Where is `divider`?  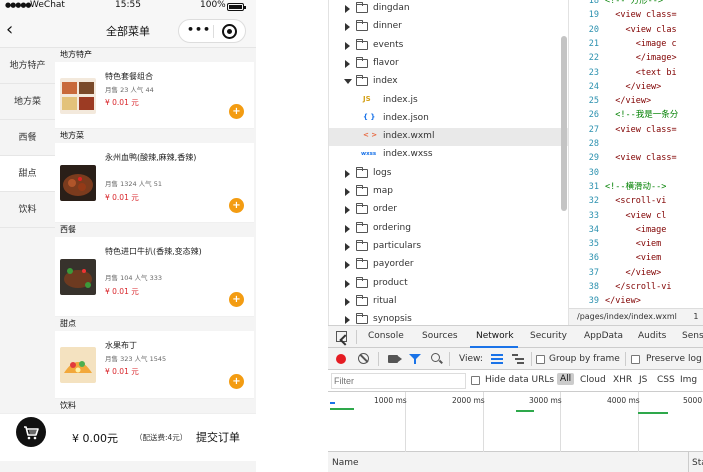
divider is located at coordinates (531, 359).